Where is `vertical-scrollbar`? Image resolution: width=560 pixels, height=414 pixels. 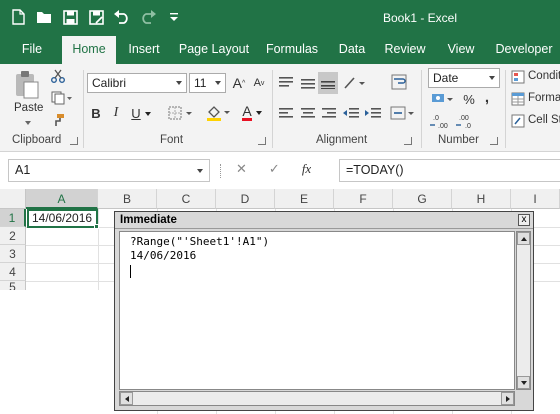
vertical-scrollbar is located at coordinates (523, 310).